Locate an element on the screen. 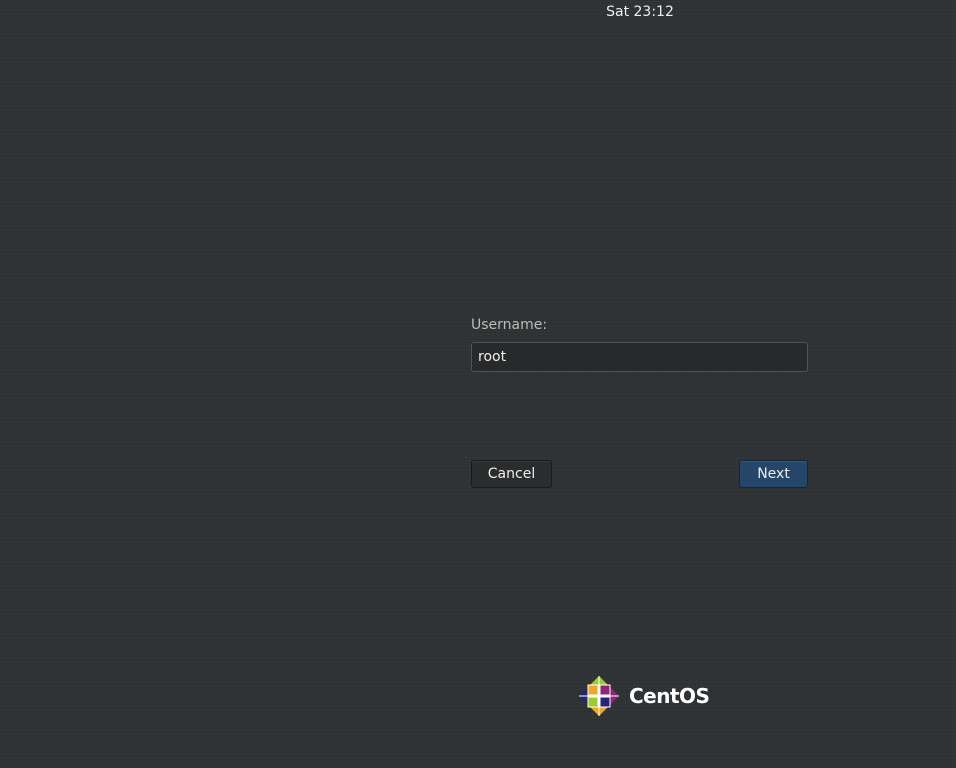 Image resolution: width=956 pixels, height=768 pixels. username-label: Username: is located at coordinates (509, 325).